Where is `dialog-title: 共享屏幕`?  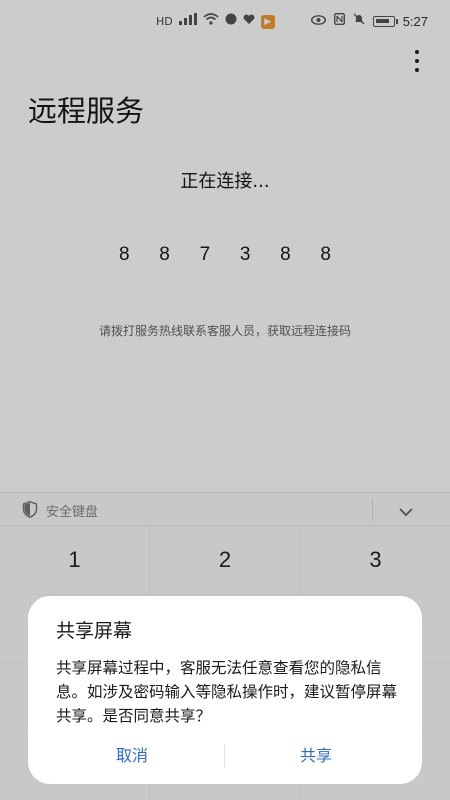 dialog-title: 共享屏幕 is located at coordinates (94, 631).